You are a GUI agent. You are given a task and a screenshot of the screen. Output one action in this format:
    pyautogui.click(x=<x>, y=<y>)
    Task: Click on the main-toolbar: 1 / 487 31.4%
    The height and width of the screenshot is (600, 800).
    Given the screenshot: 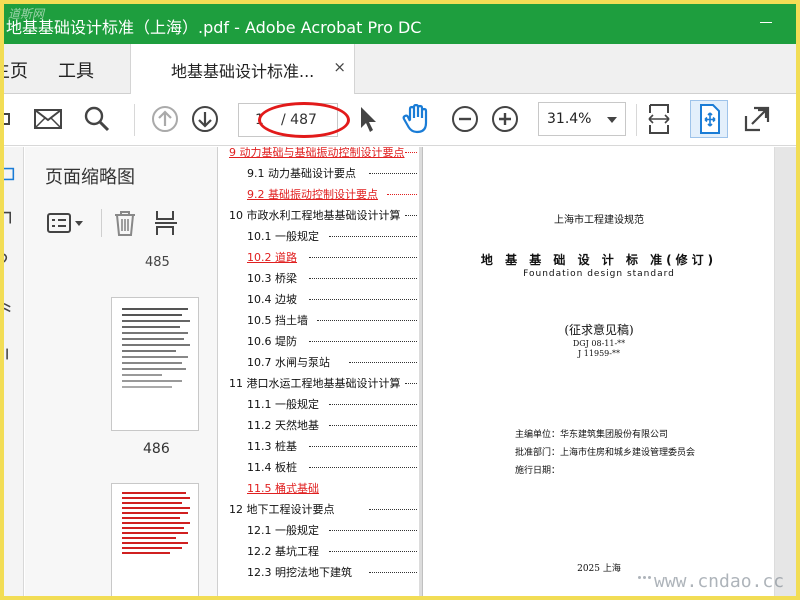 What is the action you would take?
    pyautogui.click(x=400, y=120)
    